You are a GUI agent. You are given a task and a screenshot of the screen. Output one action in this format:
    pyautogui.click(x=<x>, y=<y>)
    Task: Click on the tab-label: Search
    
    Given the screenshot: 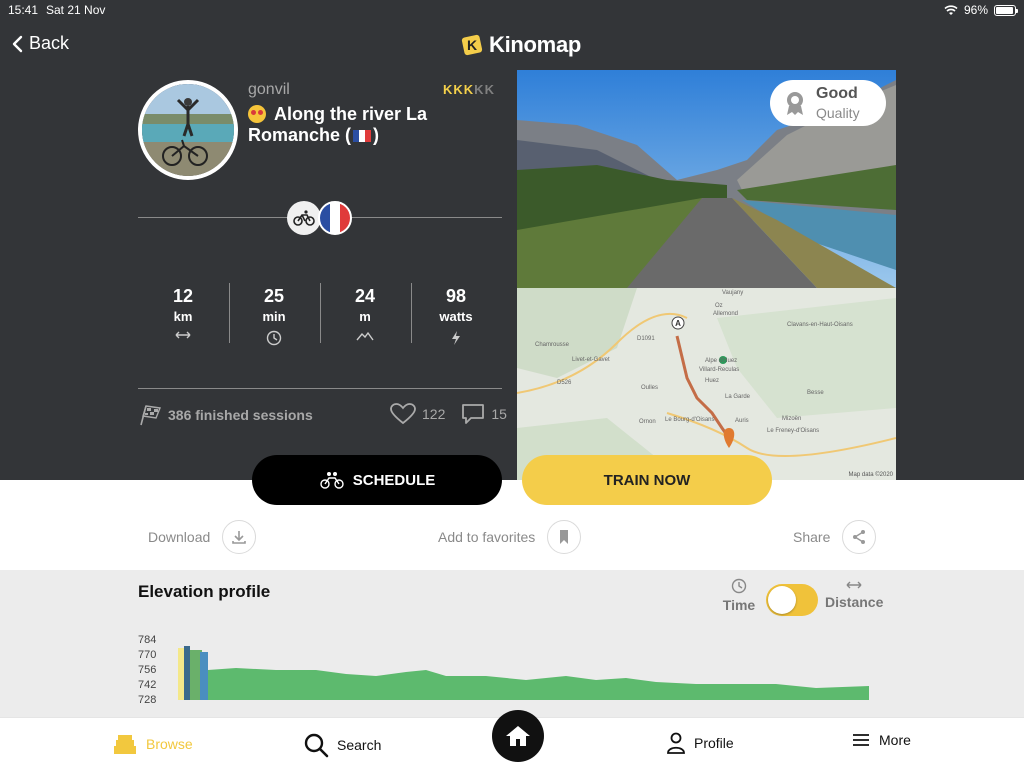 What is the action you would take?
    pyautogui.click(x=359, y=745)
    